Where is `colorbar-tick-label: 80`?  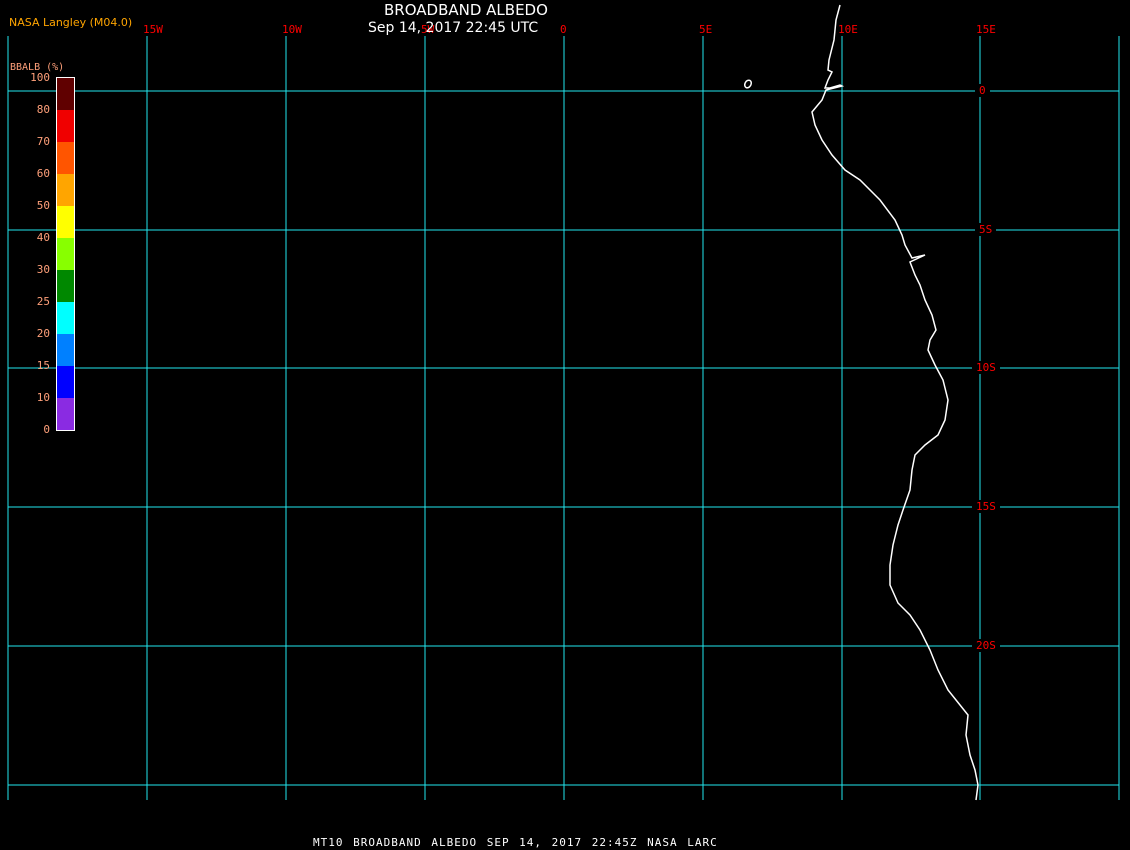 colorbar-tick-label: 80 is located at coordinates (43, 109).